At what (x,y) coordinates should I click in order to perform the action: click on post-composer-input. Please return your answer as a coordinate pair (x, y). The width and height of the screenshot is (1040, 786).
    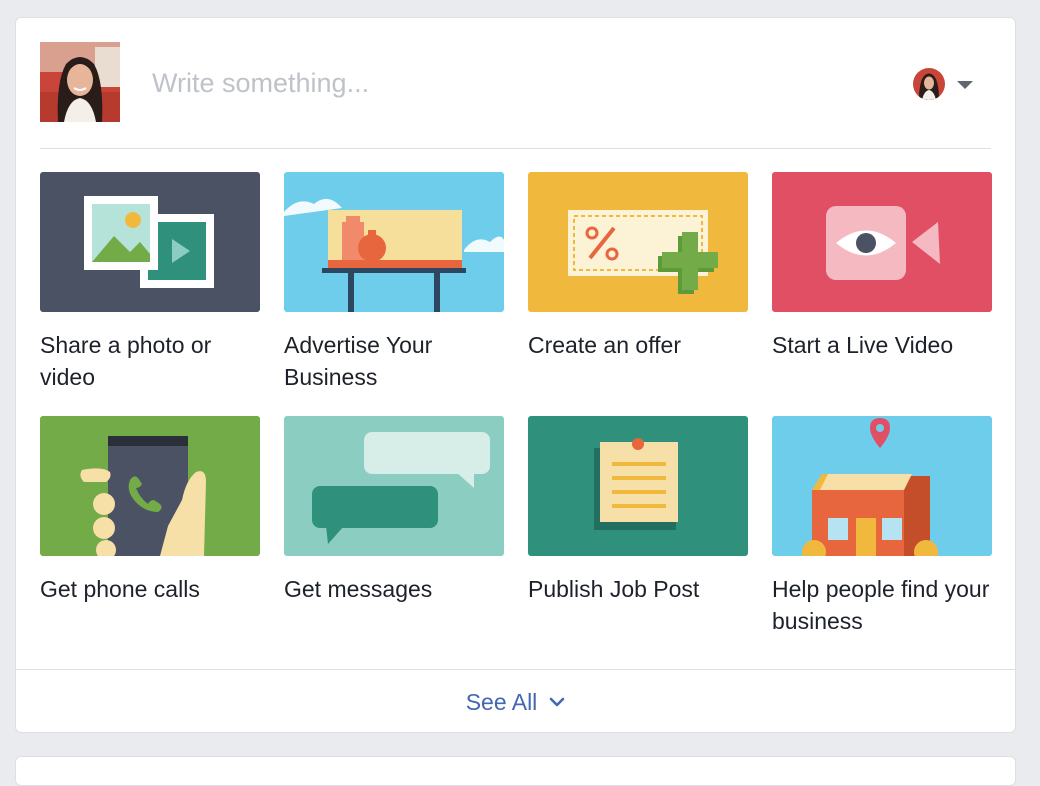
    Looking at the image, I should click on (432, 83).